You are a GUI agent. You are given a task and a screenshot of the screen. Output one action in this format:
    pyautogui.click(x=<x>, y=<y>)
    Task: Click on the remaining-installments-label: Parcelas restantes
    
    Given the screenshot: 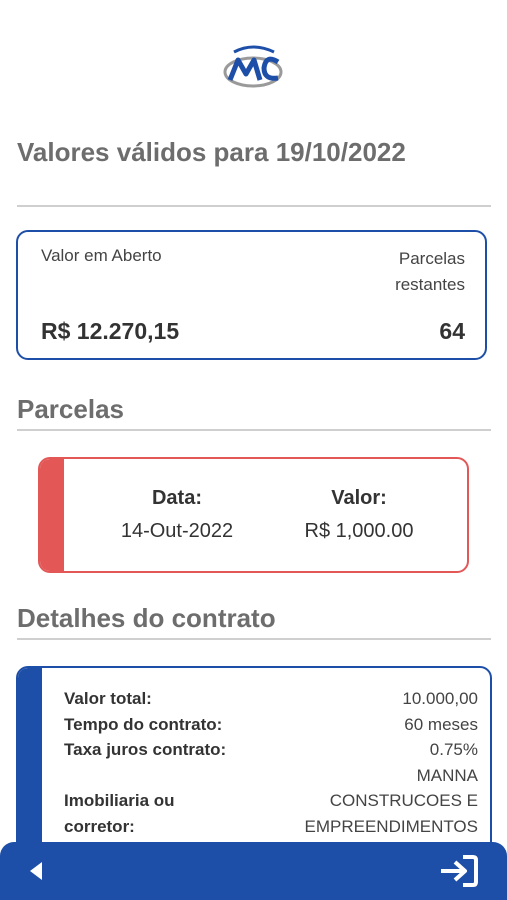 What is the action you would take?
    pyautogui.click(x=430, y=271)
    